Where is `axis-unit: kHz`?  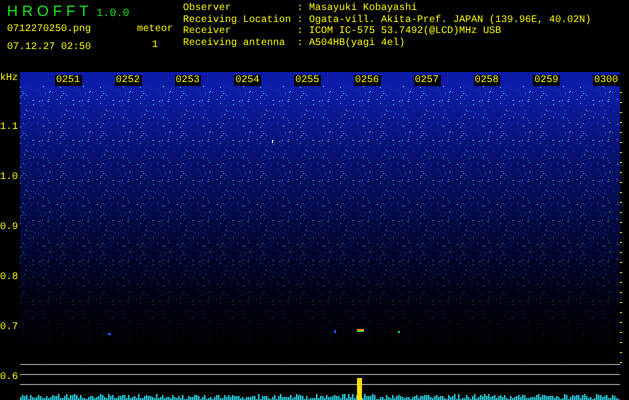 axis-unit: kHz is located at coordinates (9, 79).